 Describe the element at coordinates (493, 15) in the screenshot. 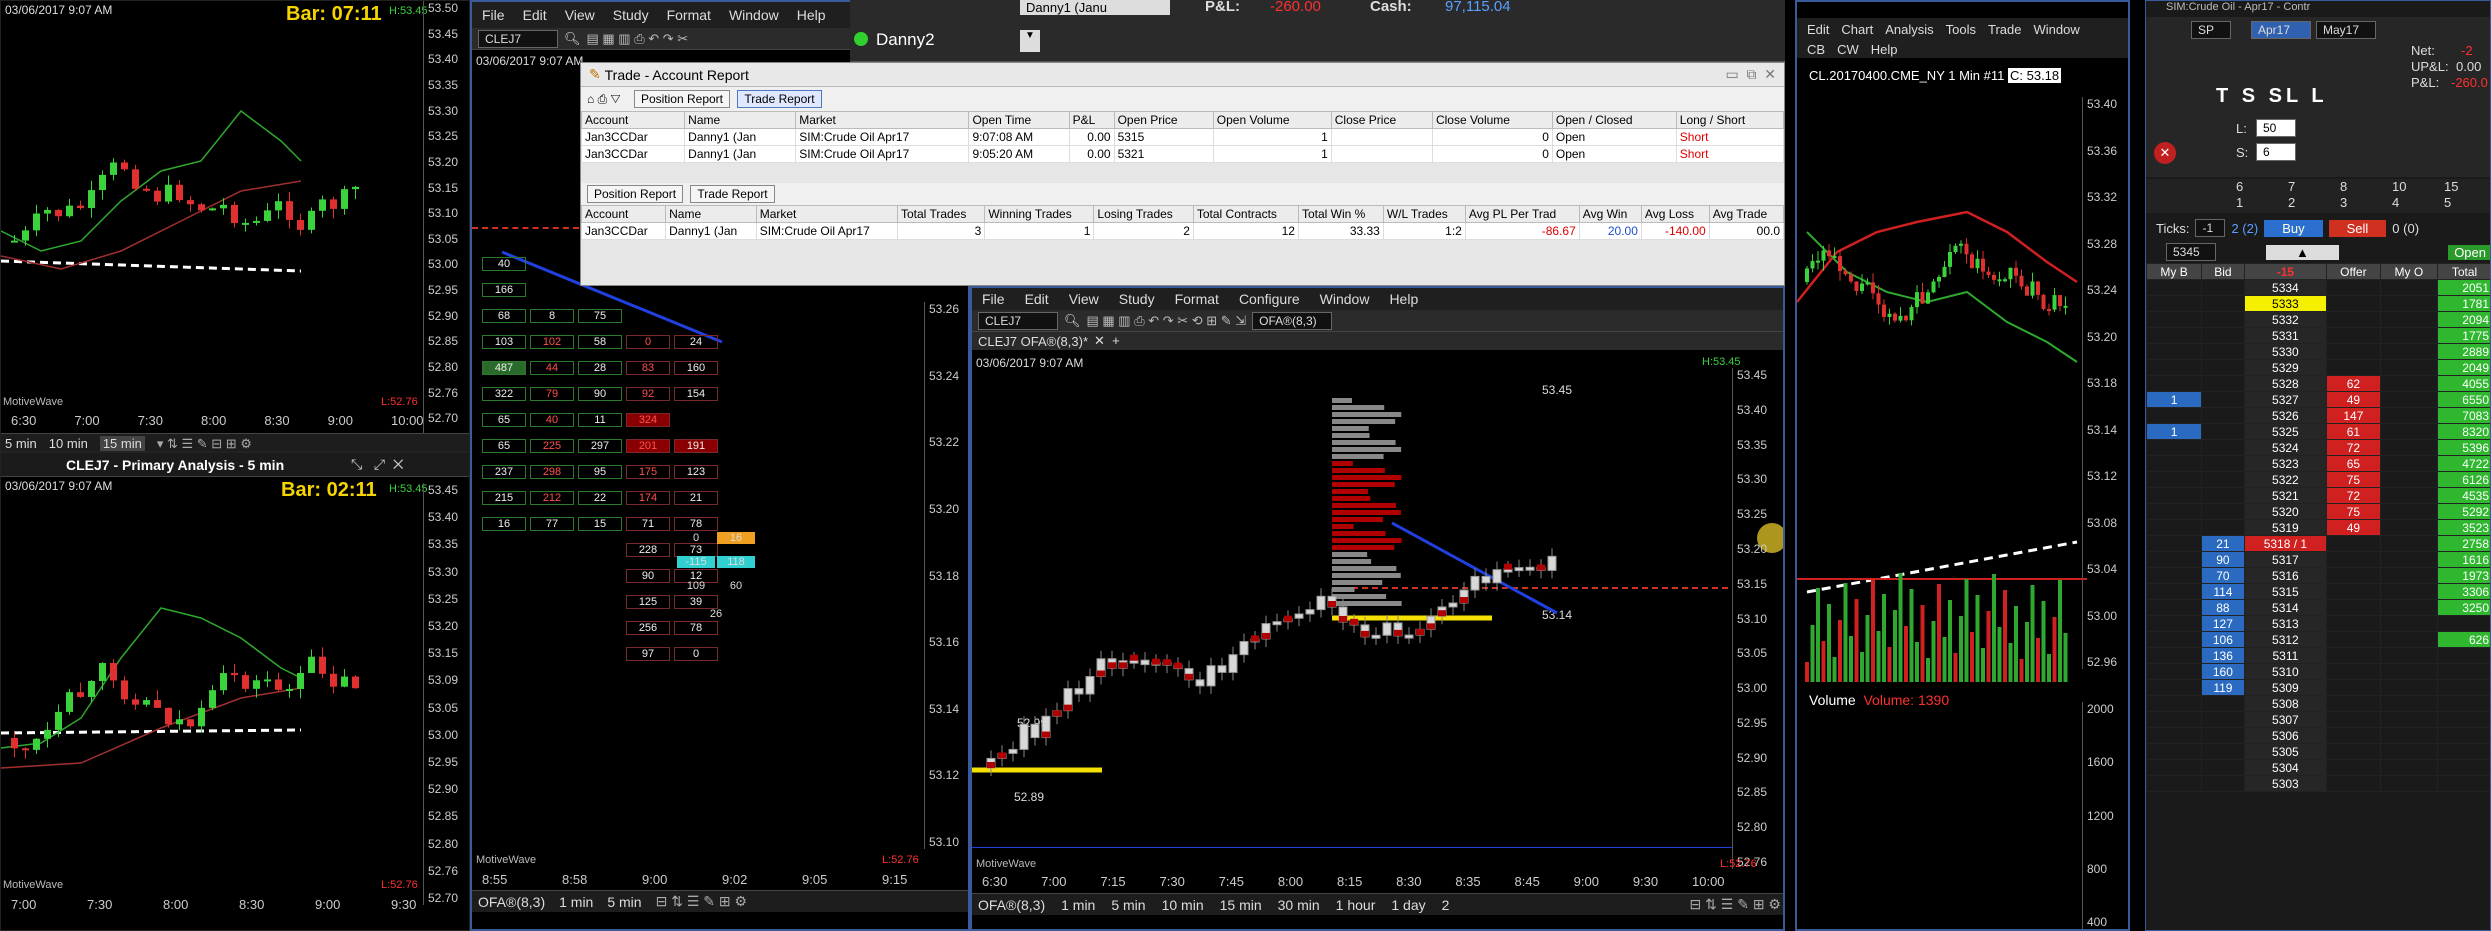

I see `menu-file: File` at that location.